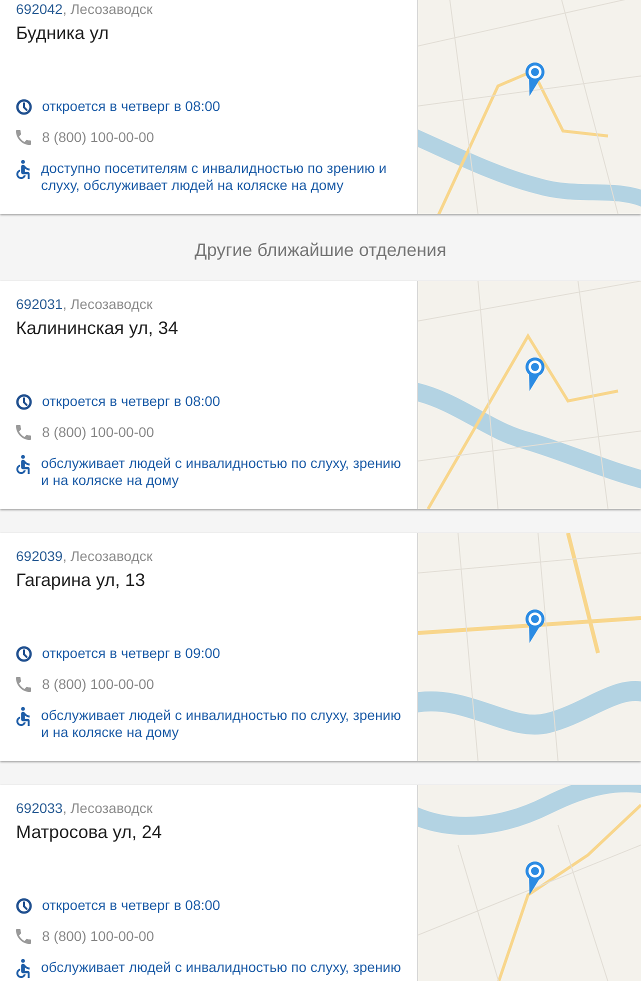 The image size is (641, 981). What do you see at coordinates (131, 653) in the screenshot?
I see `opening-hours-text: откроется в четверг в 09:00` at bounding box center [131, 653].